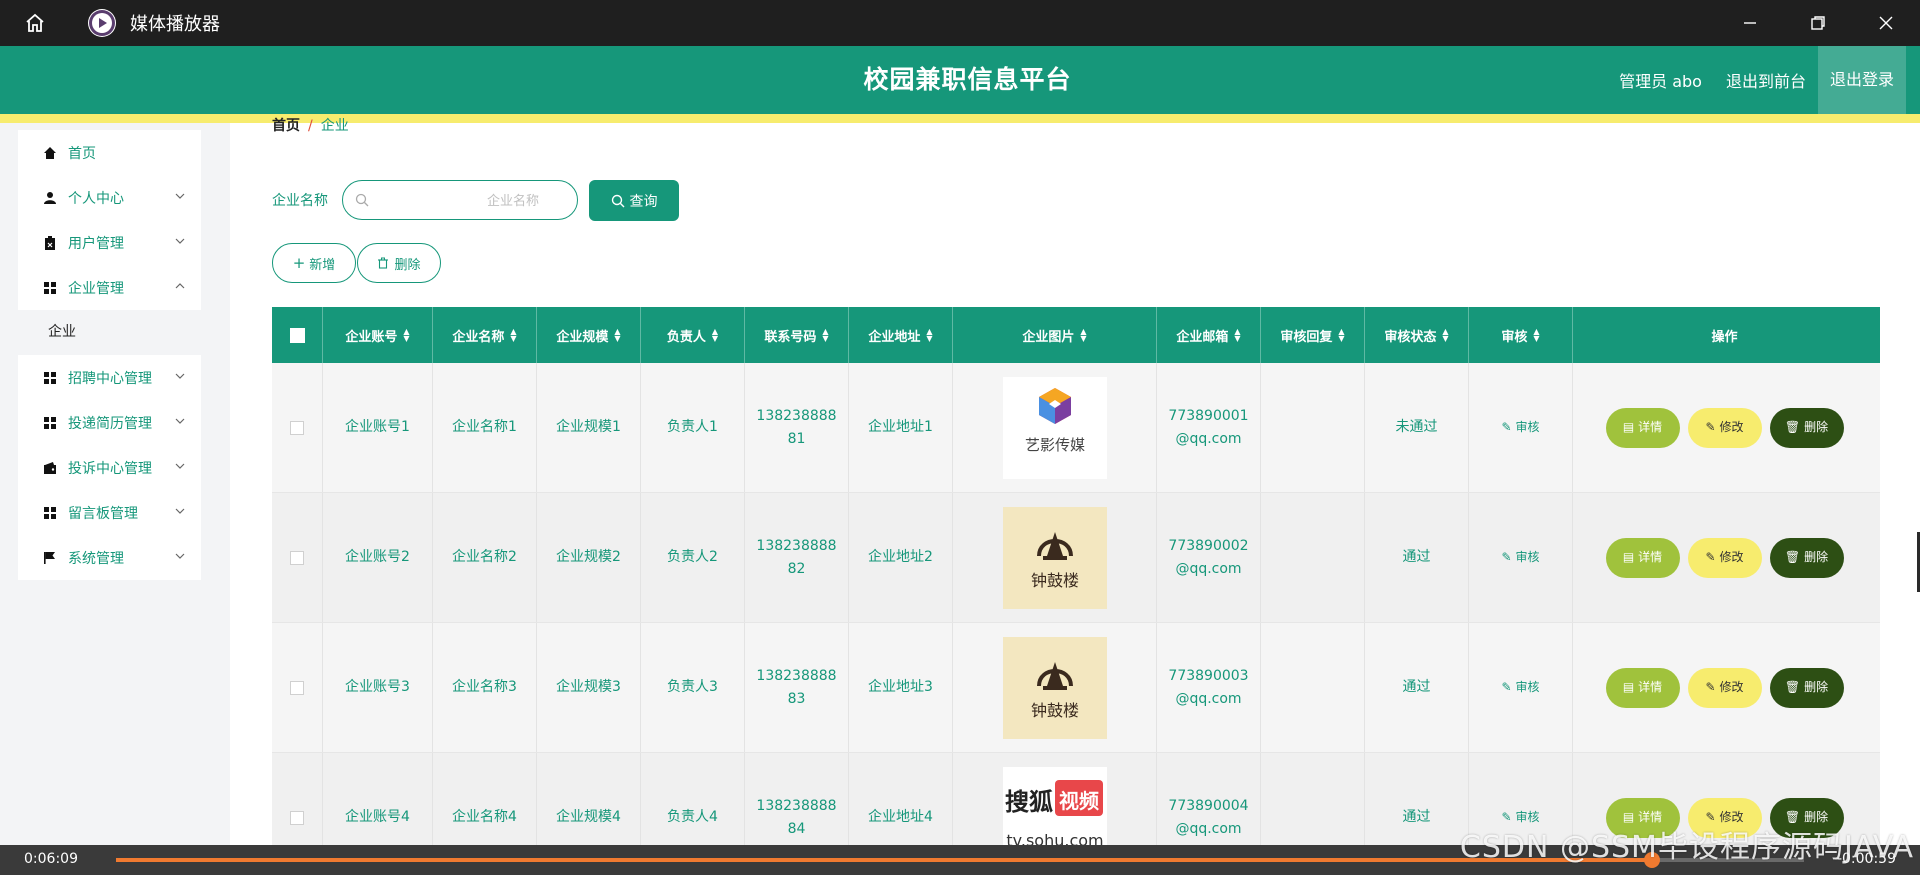  What do you see at coordinates (109, 422) in the screenshot?
I see `sidebar-item-resume: 投递简历管理` at bounding box center [109, 422].